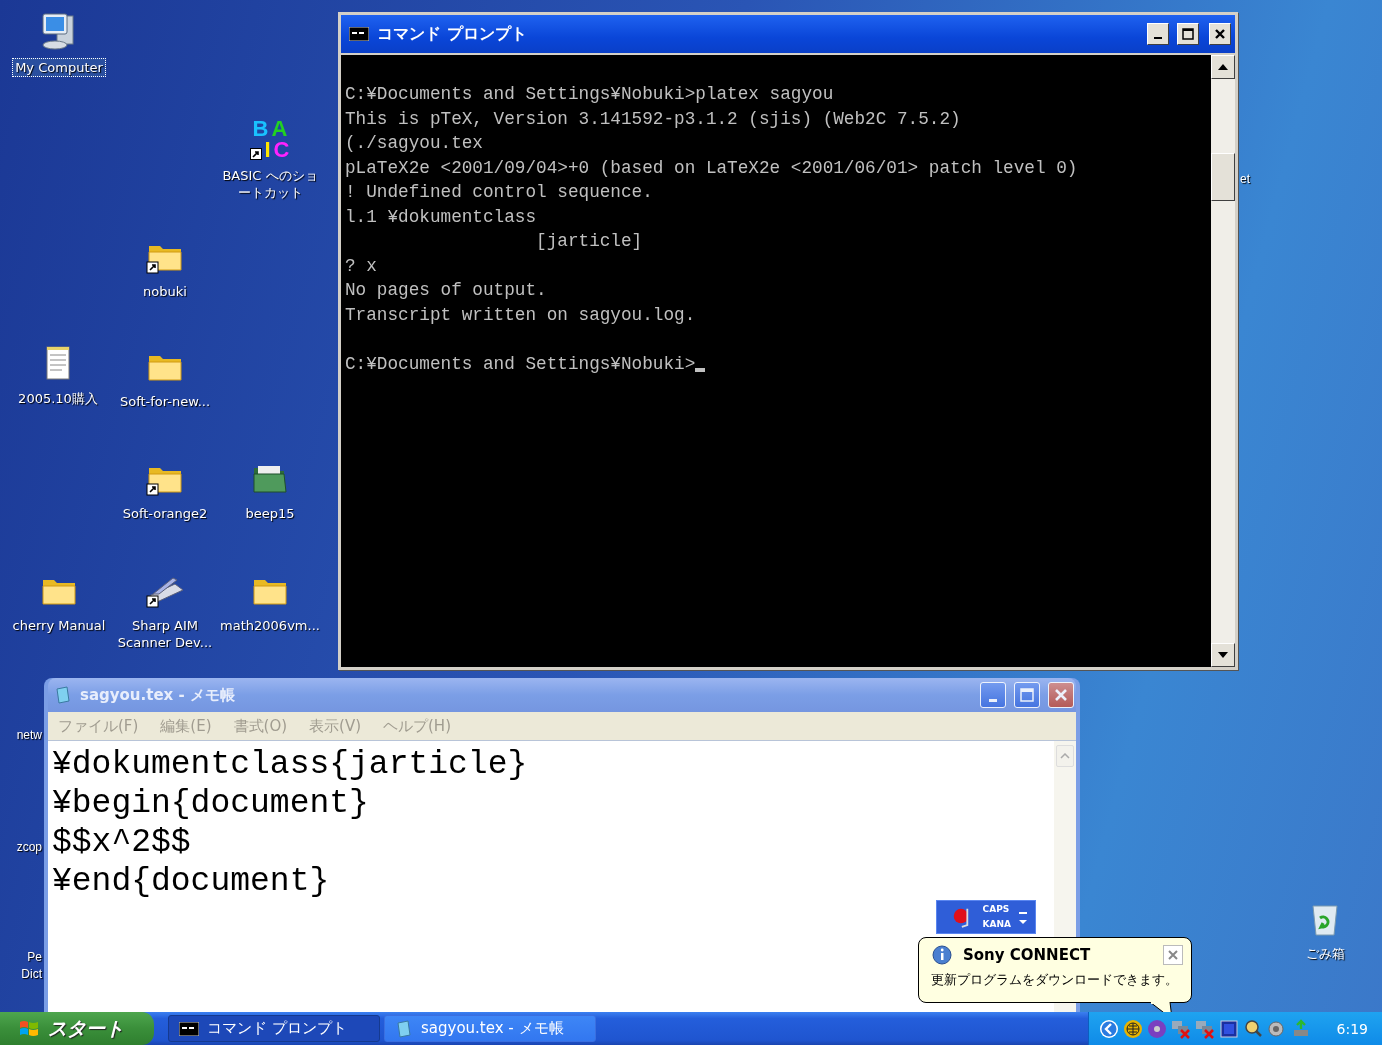  I want to click on console-line: No pages of output., so click(446, 290).